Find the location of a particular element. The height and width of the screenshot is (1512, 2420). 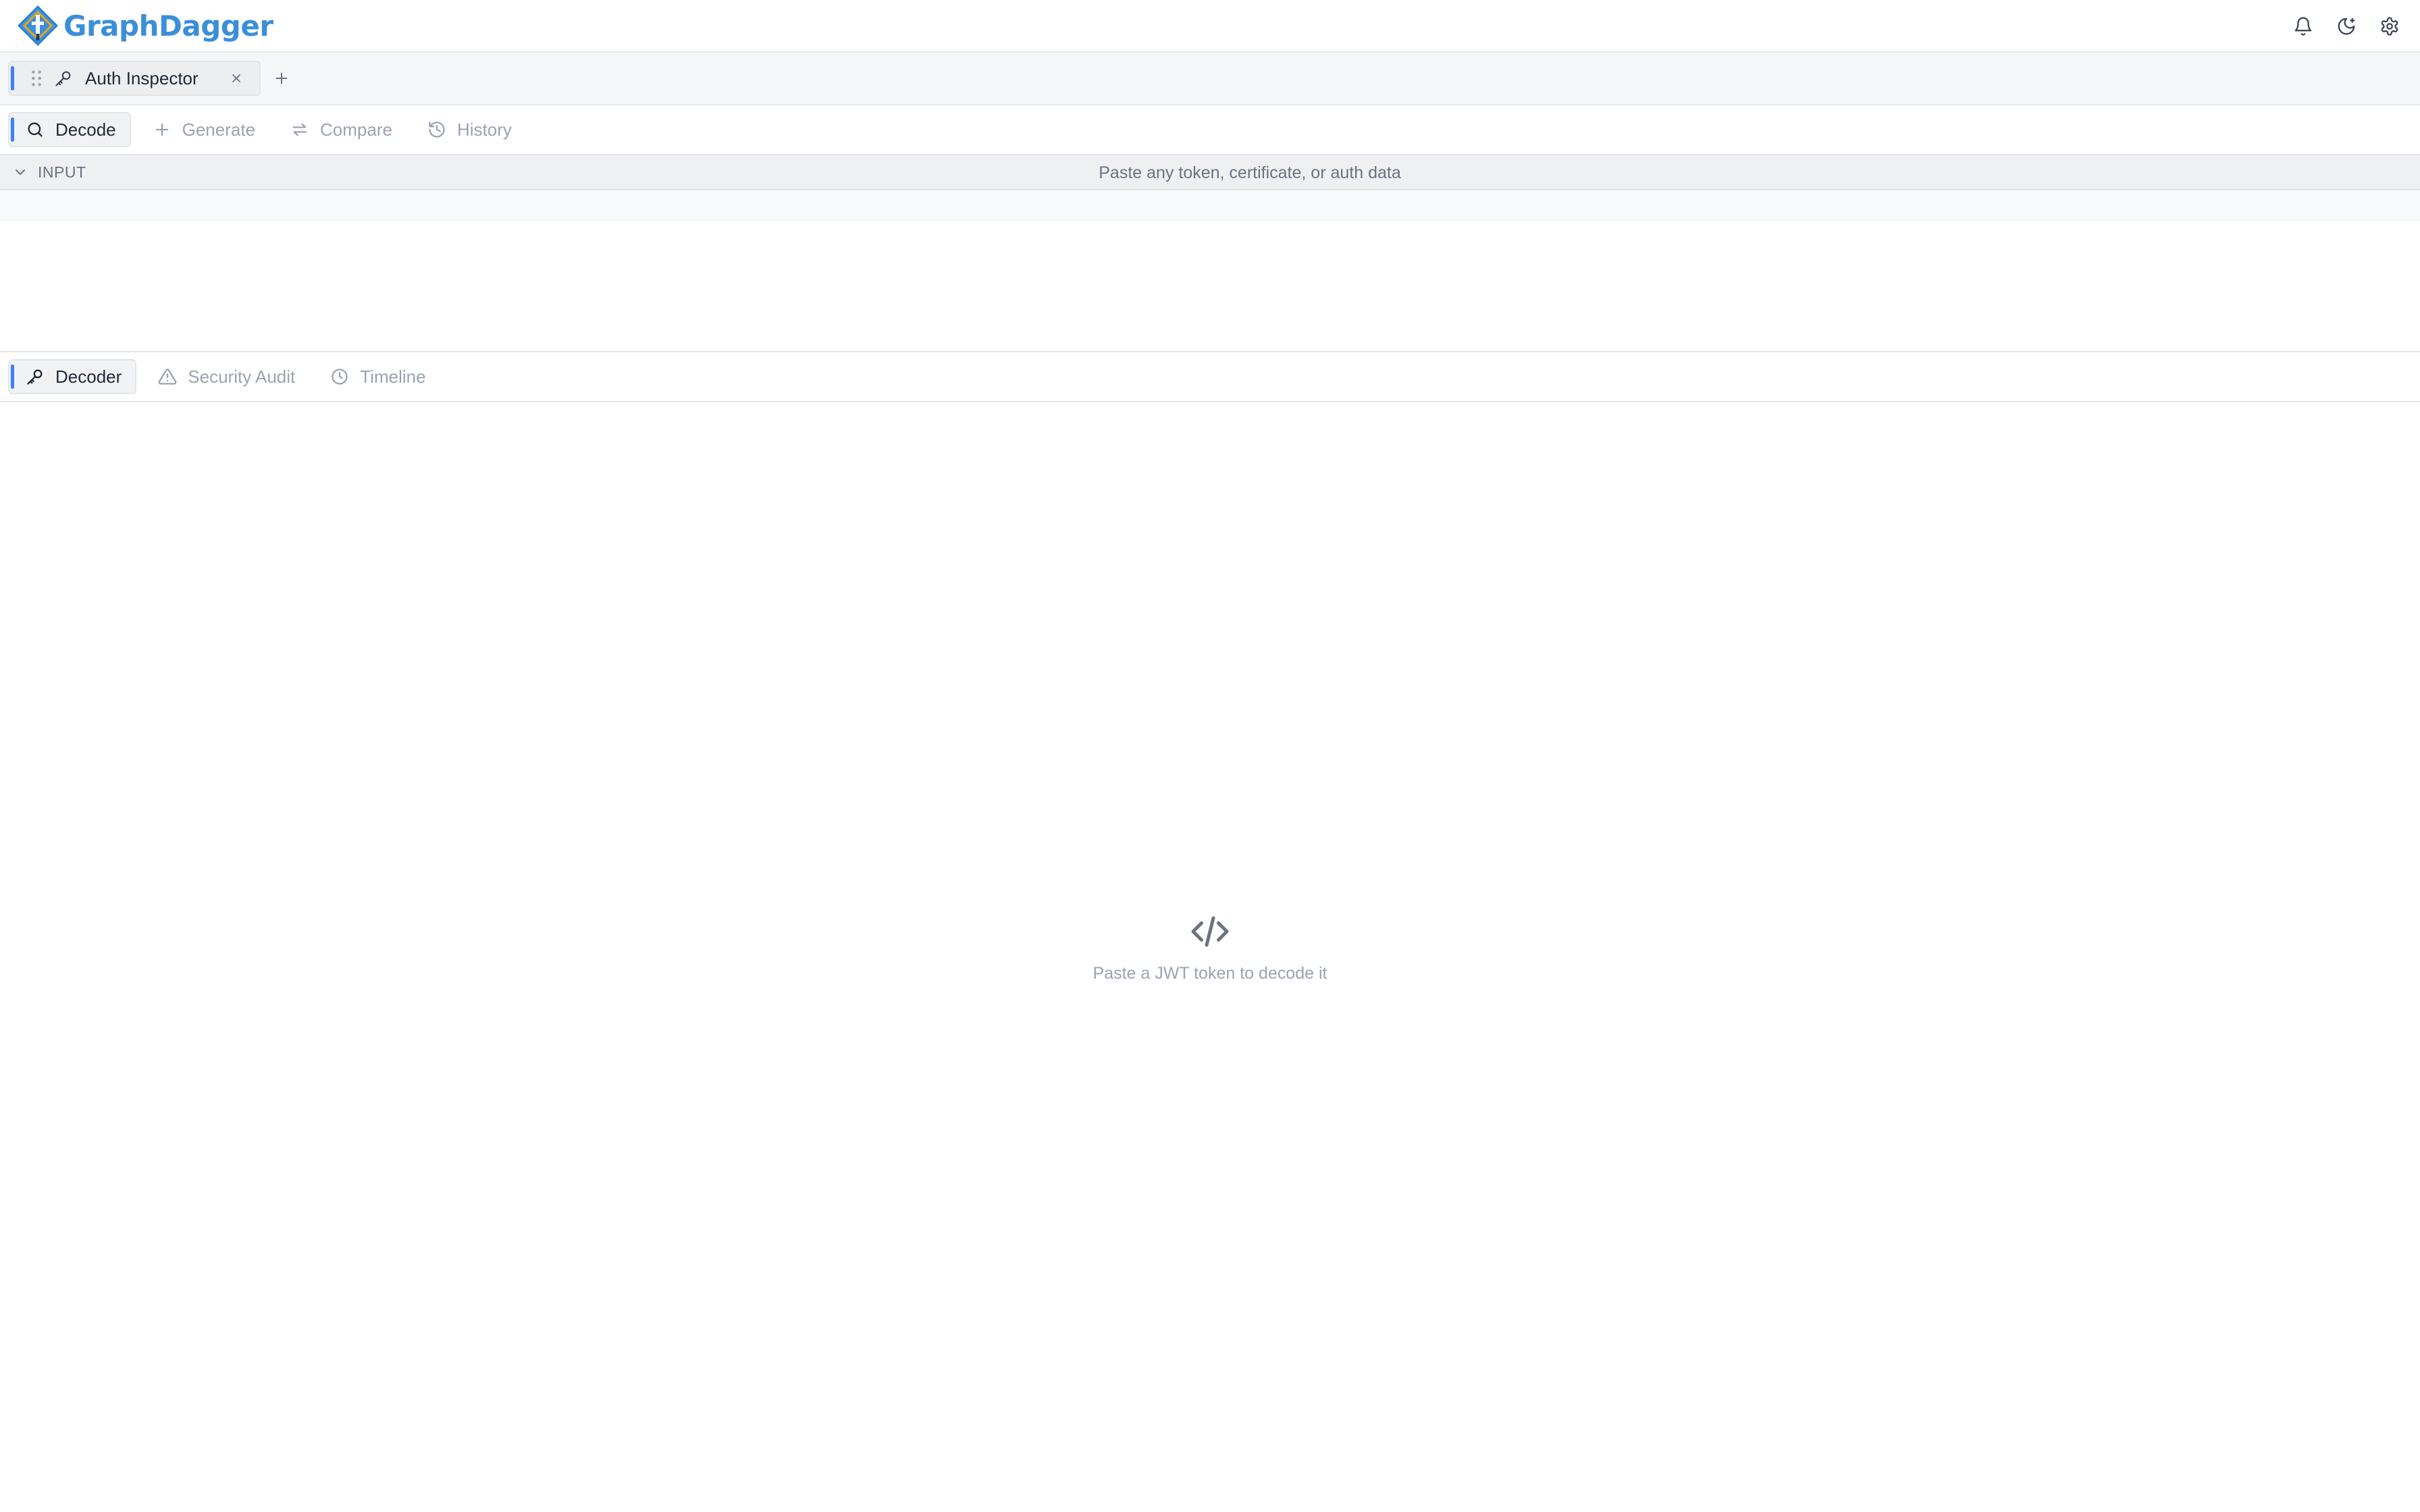

tab-label: Generate is located at coordinates (219, 129).